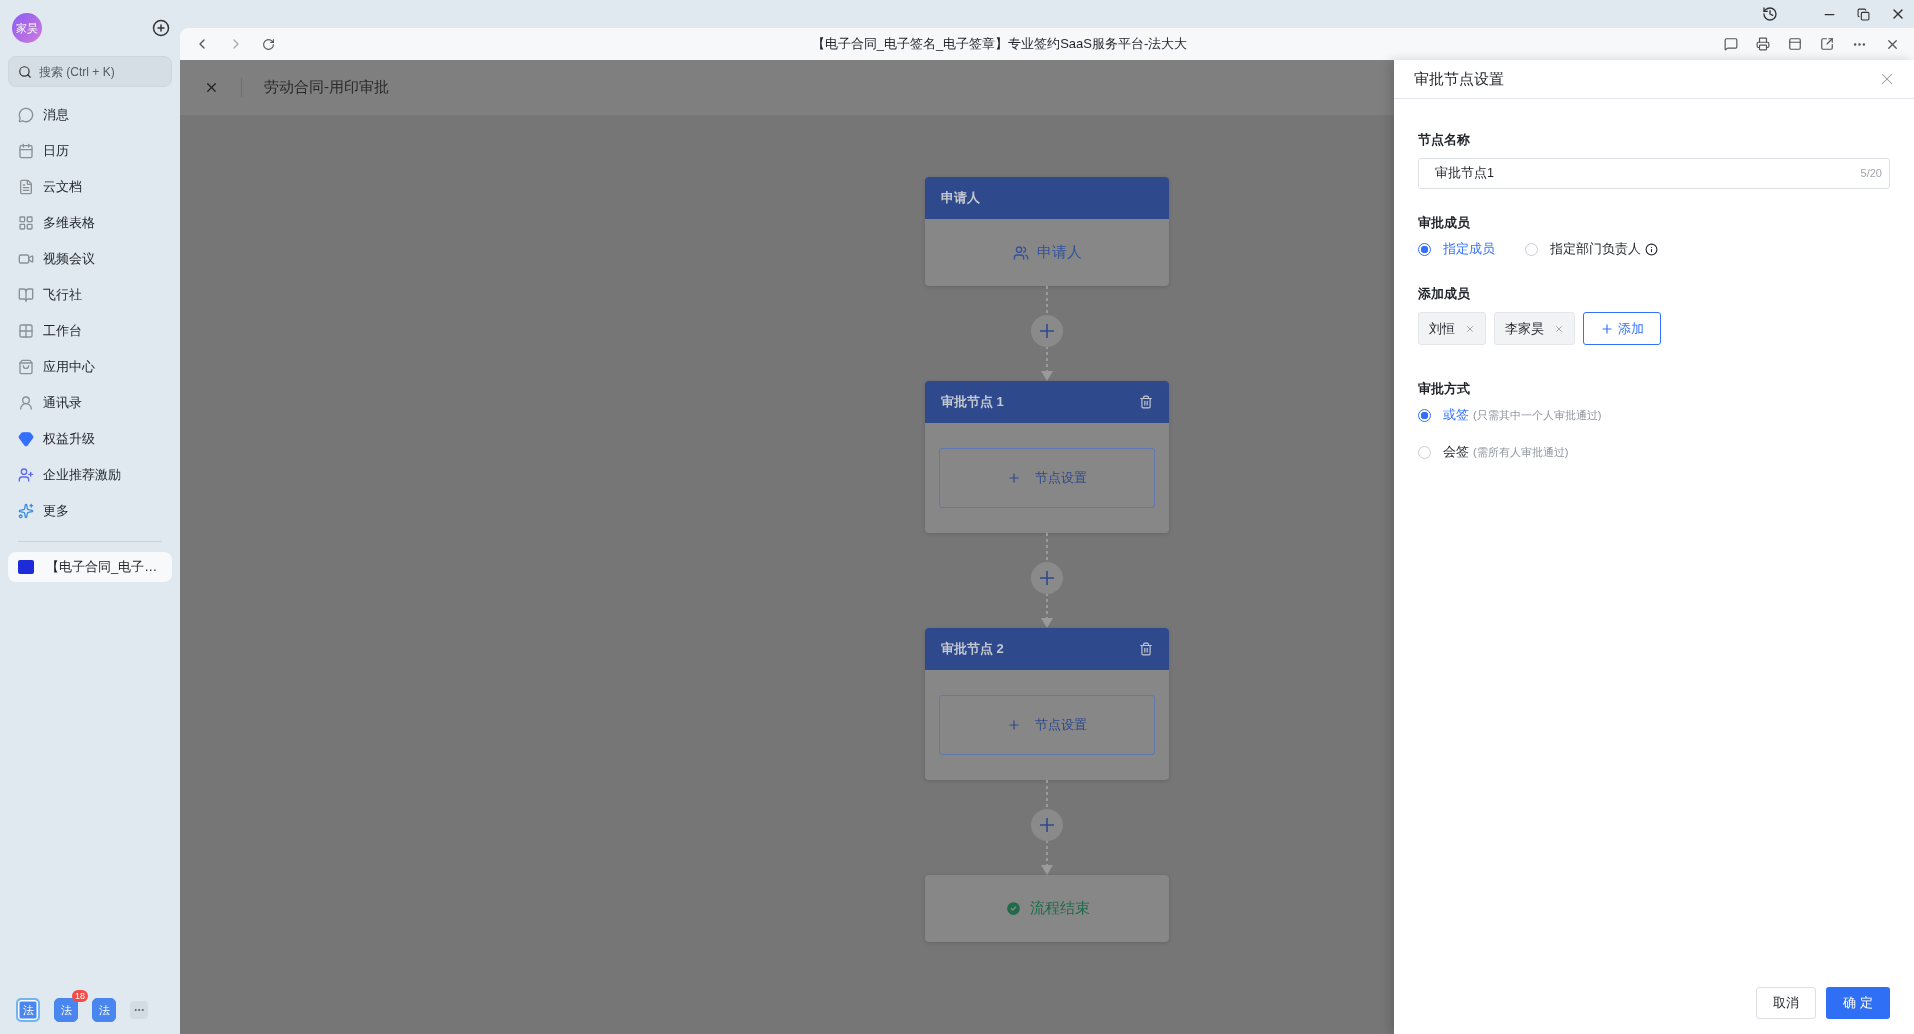 Image resolution: width=1914 pixels, height=1034 pixels. Describe the element at coordinates (90, 367) in the screenshot. I see `sidebar-item: 应用中心` at that location.